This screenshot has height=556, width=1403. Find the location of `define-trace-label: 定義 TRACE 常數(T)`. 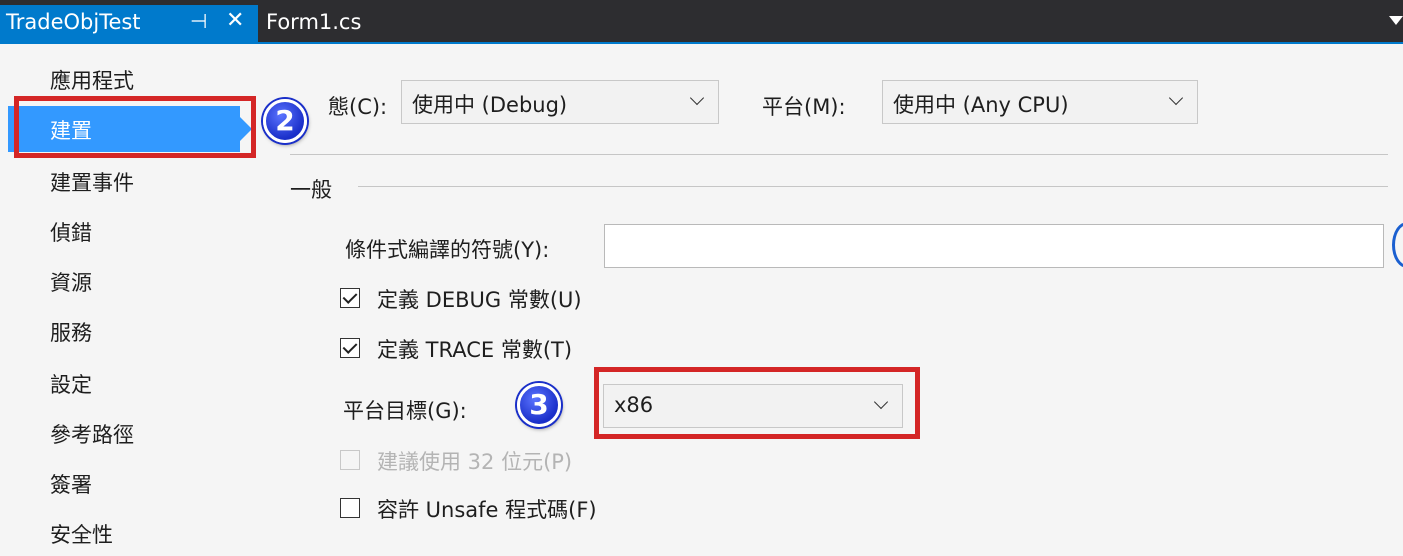

define-trace-label: 定義 TRACE 常數(T) is located at coordinates (475, 350).